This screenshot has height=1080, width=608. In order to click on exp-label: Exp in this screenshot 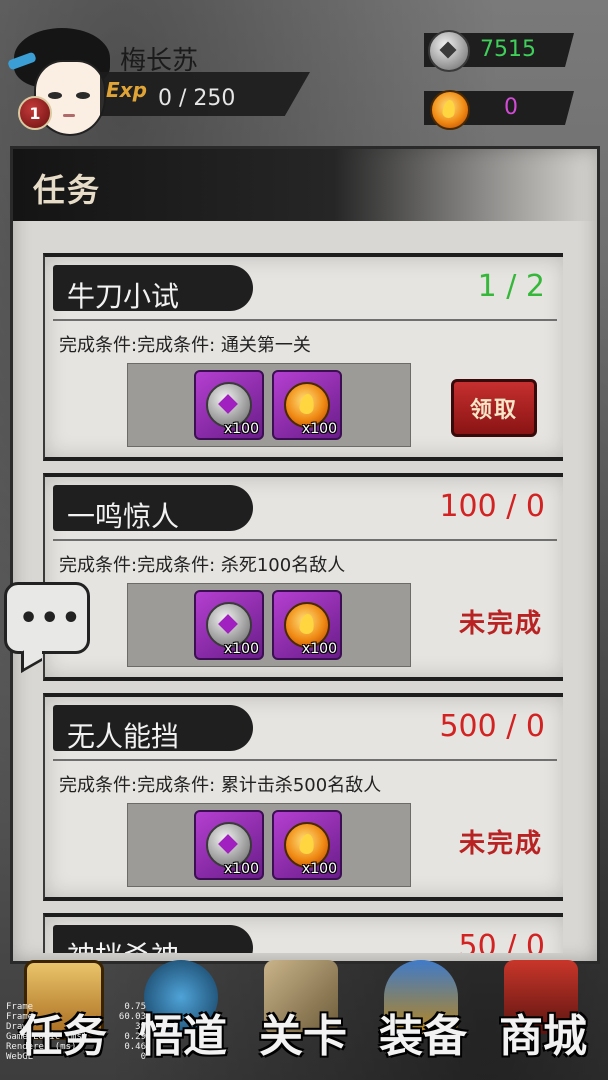, I will do `click(126, 90)`.